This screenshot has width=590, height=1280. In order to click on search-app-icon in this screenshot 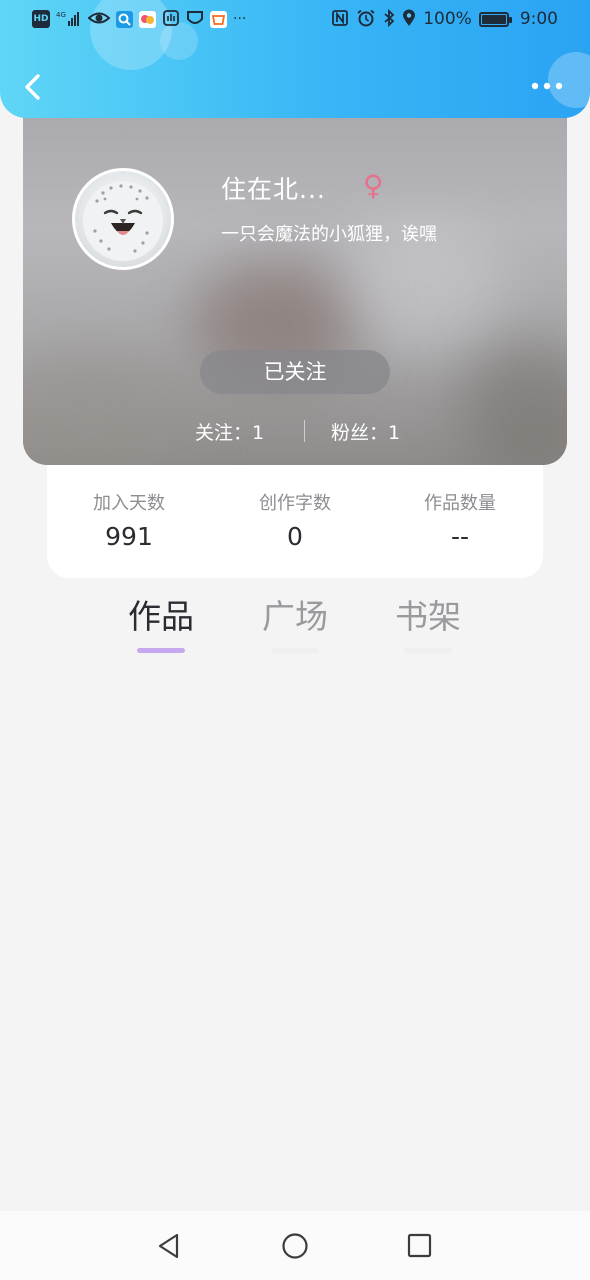, I will do `click(124, 19)`.